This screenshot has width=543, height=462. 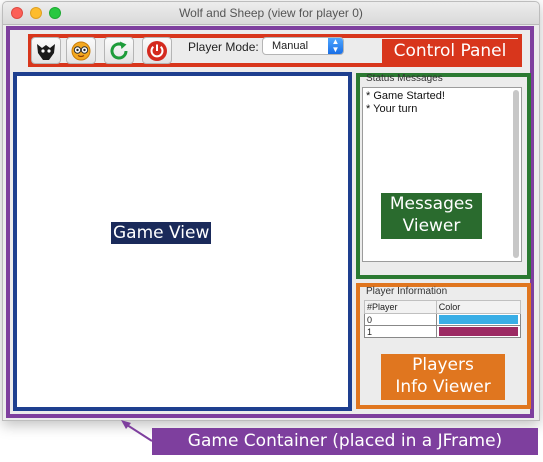 What do you see at coordinates (137, 431) in the screenshot?
I see `pointer-arrow` at bounding box center [137, 431].